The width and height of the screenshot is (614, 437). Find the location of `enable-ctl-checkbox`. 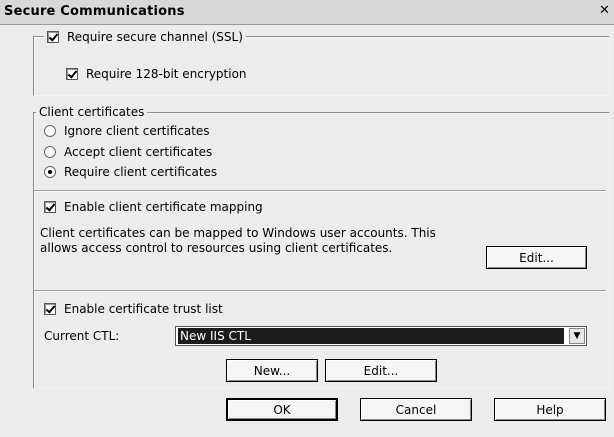

enable-ctl-checkbox is located at coordinates (50, 309).